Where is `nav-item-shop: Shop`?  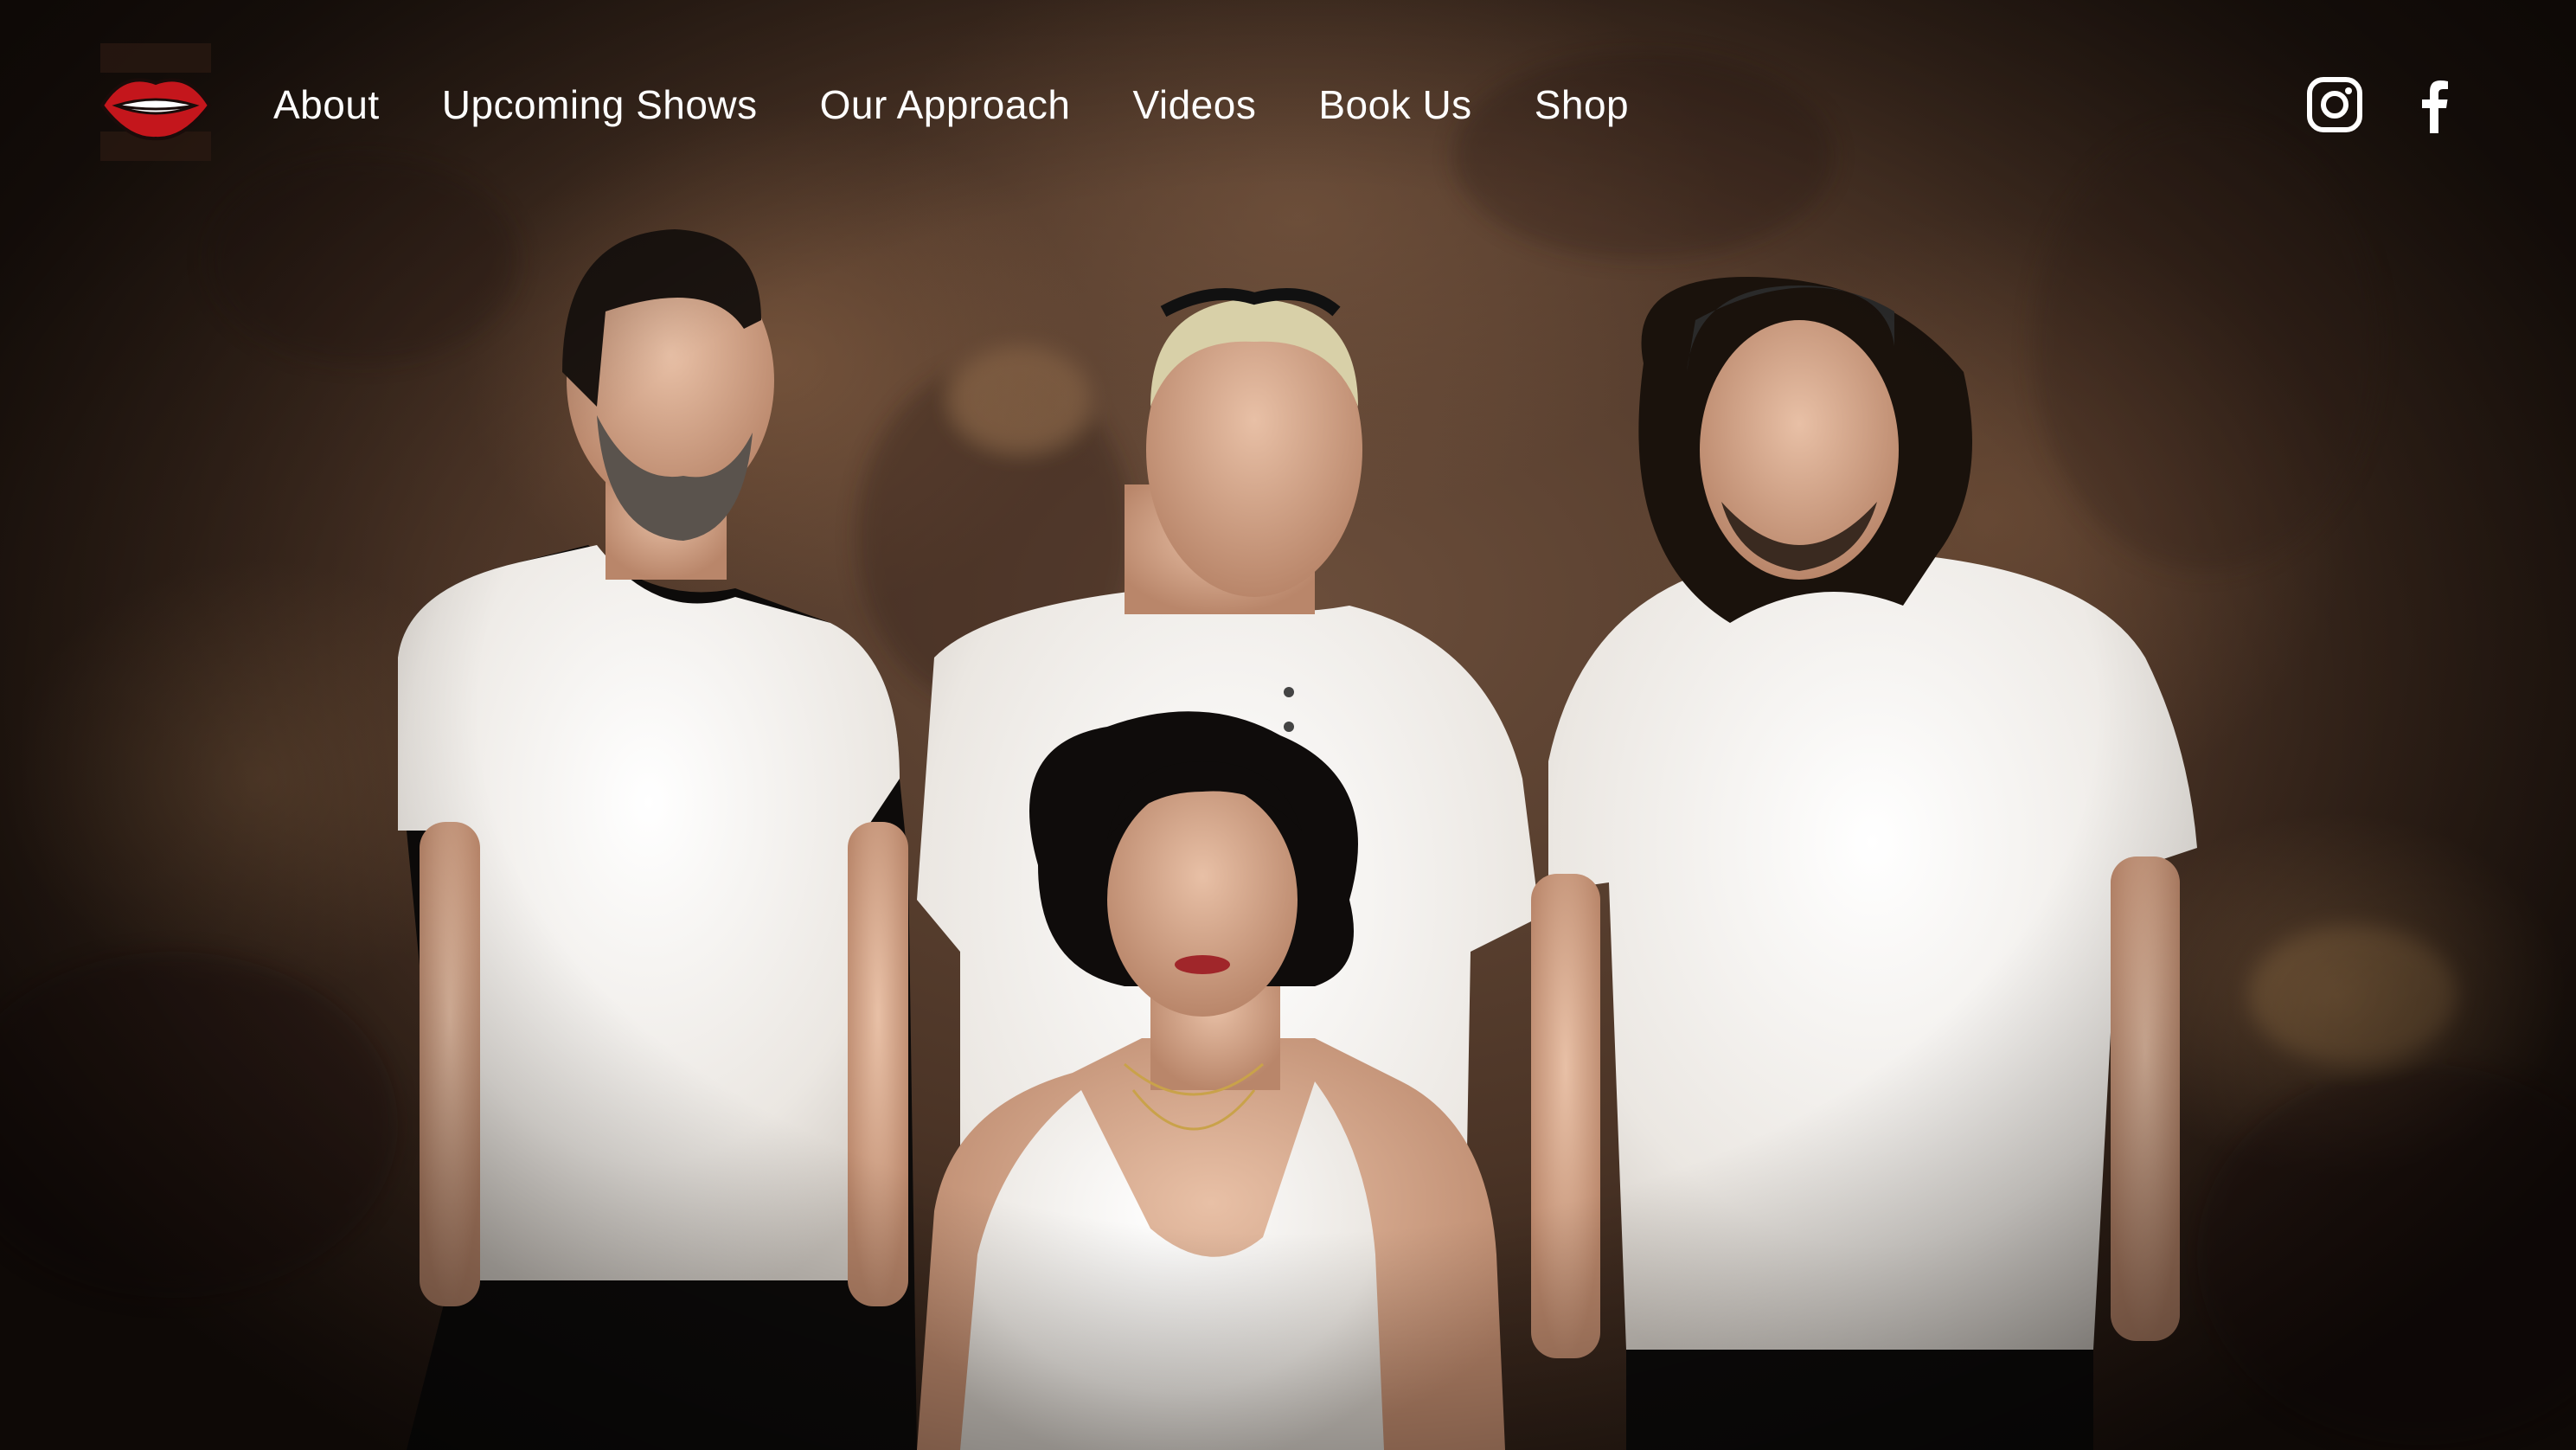
nav-item-shop: Shop is located at coordinates (1582, 104).